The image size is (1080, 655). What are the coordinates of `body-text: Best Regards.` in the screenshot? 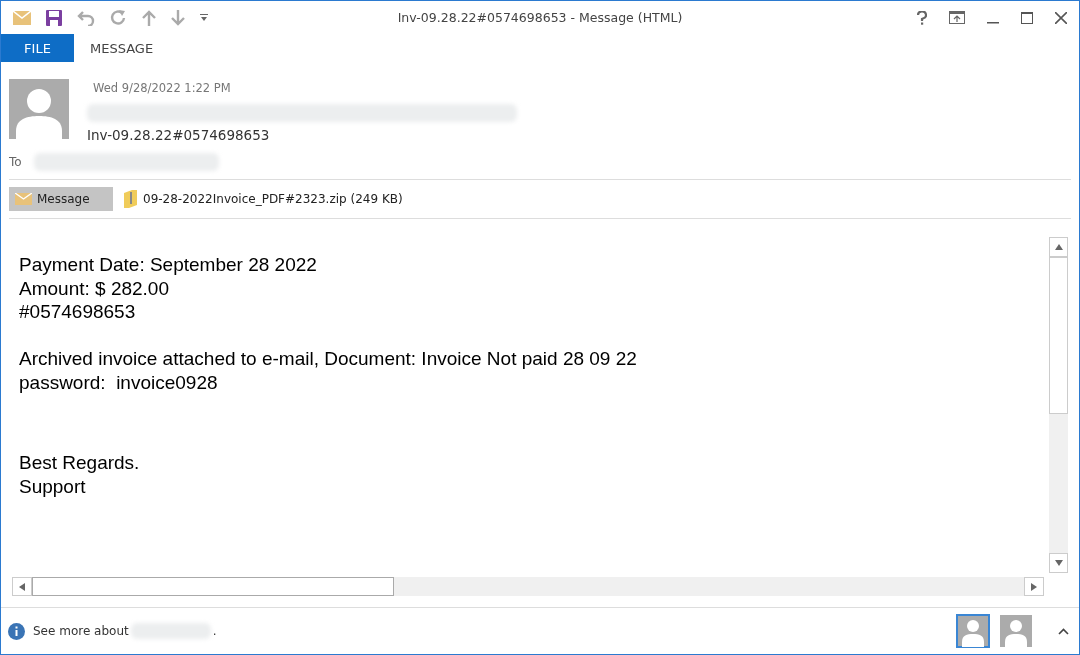 It's located at (80, 463).